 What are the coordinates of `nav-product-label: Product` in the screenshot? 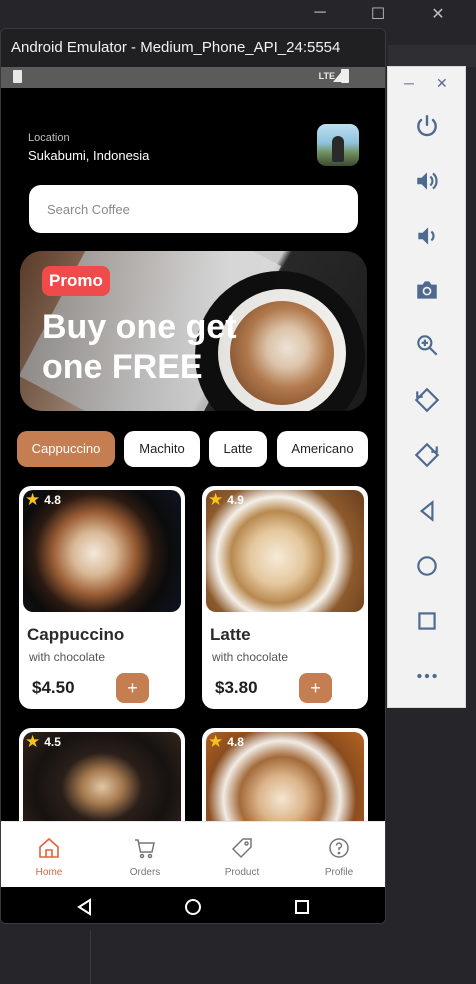 It's located at (242, 872).